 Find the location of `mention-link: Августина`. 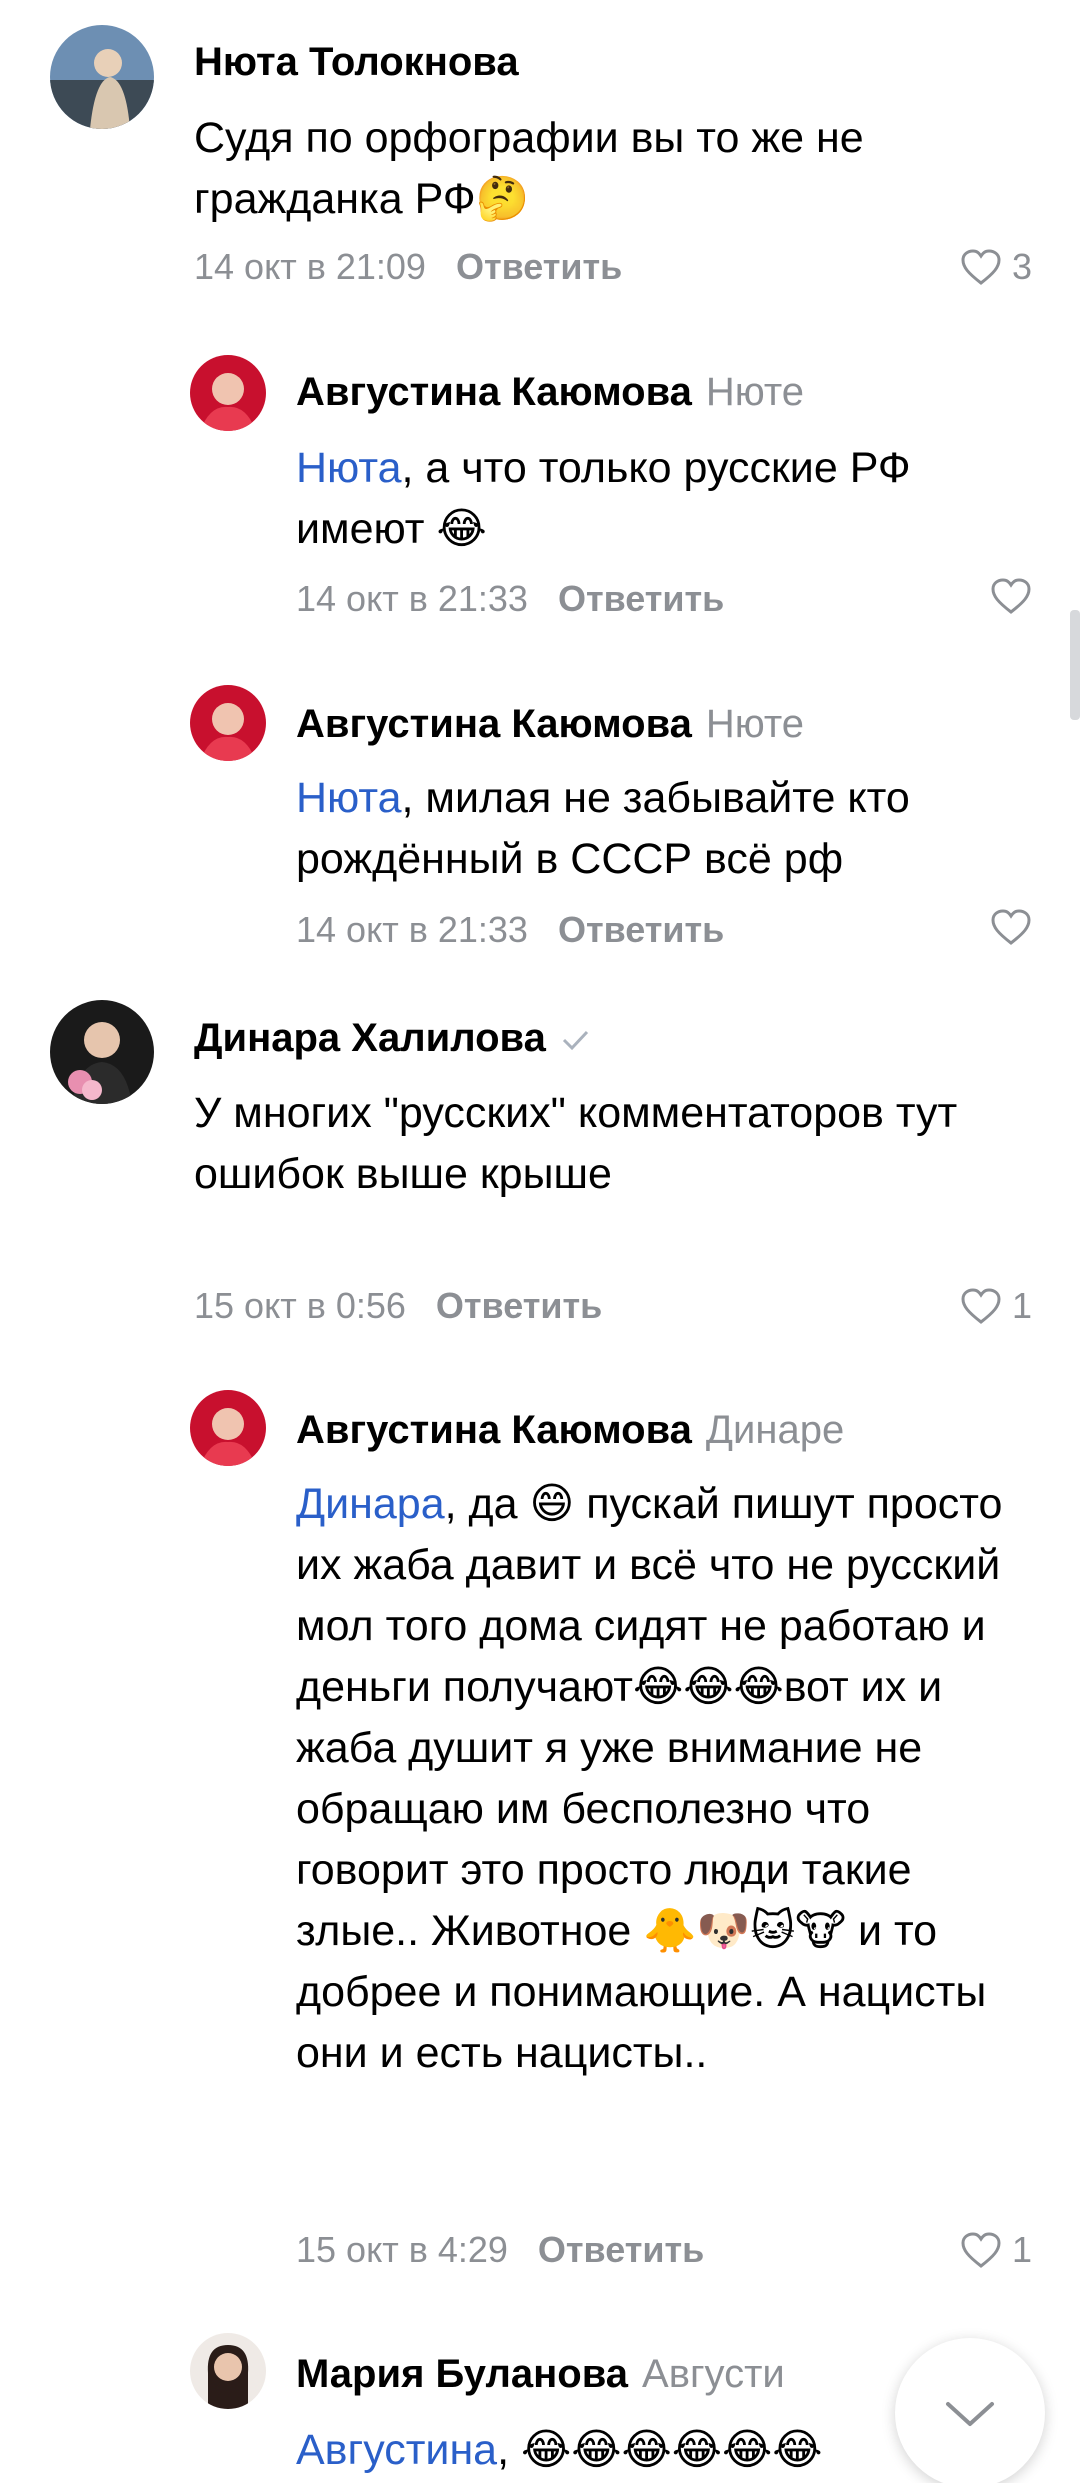

mention-link: Августина is located at coordinates (396, 2450).